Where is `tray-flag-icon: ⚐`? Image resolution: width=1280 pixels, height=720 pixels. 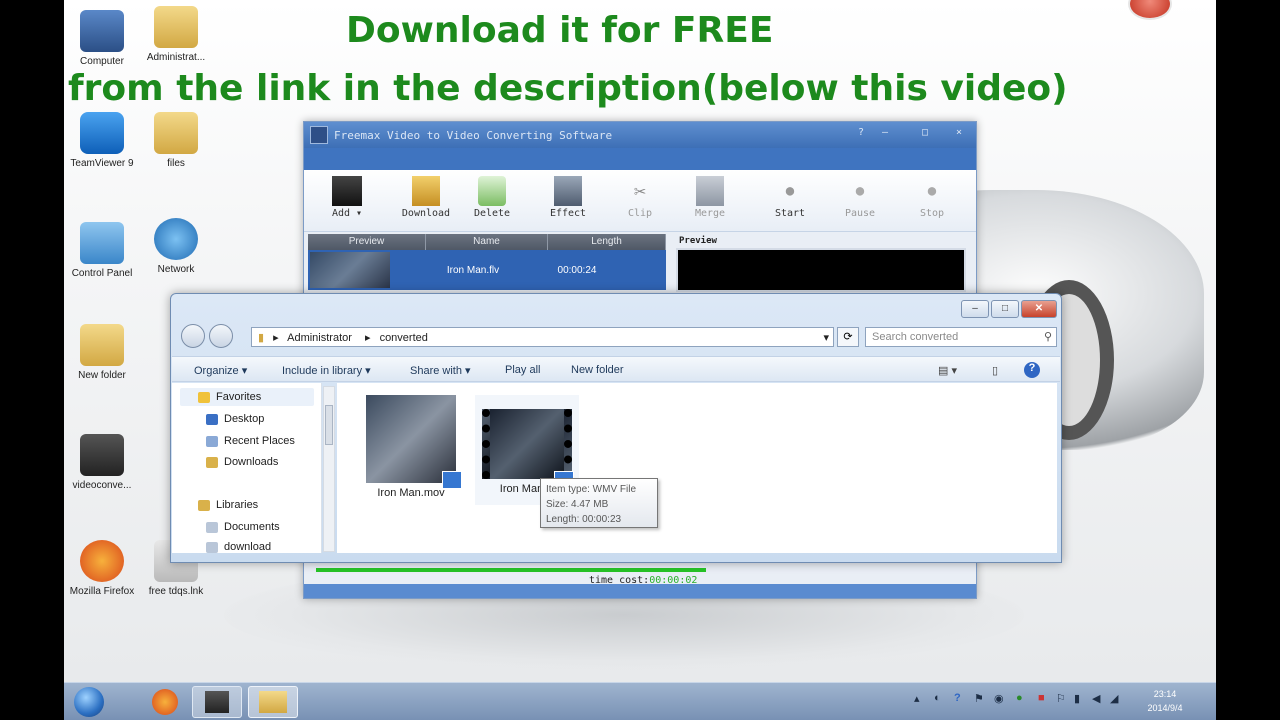
tray-flag-icon: ⚐ is located at coordinates (1061, 698).